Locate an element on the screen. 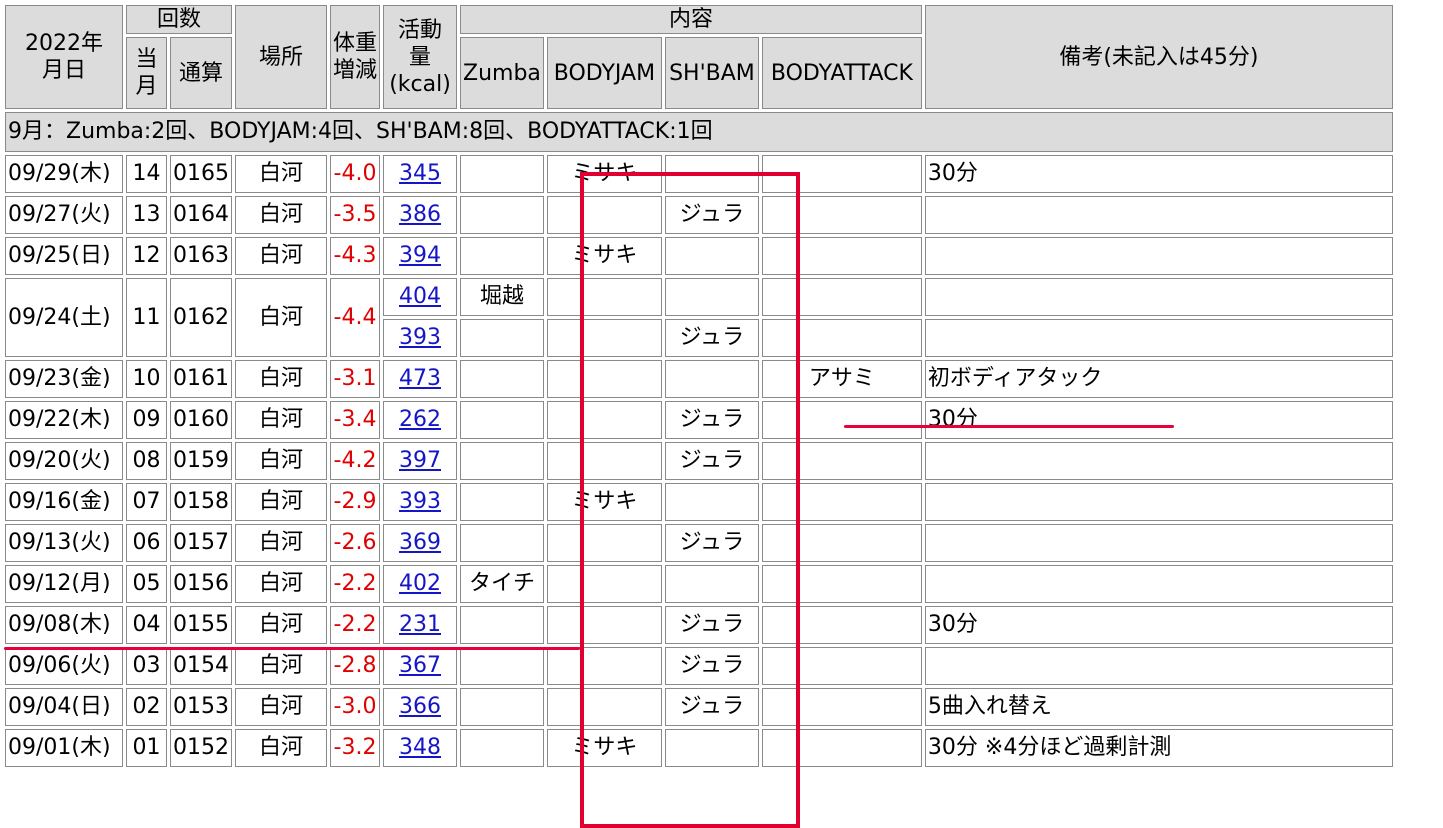  weight-cell: -3.2 is located at coordinates (355, 748).